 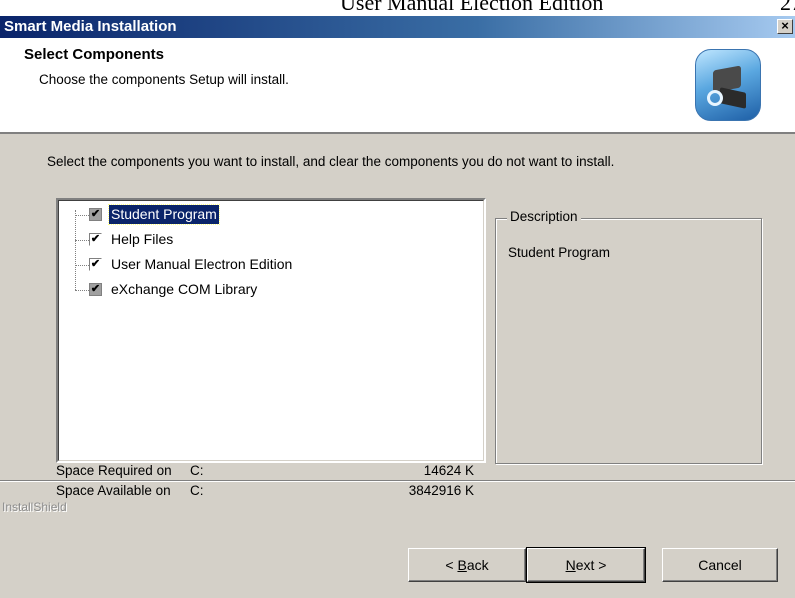 I want to click on space-required-drive: C:, so click(x=197, y=470).